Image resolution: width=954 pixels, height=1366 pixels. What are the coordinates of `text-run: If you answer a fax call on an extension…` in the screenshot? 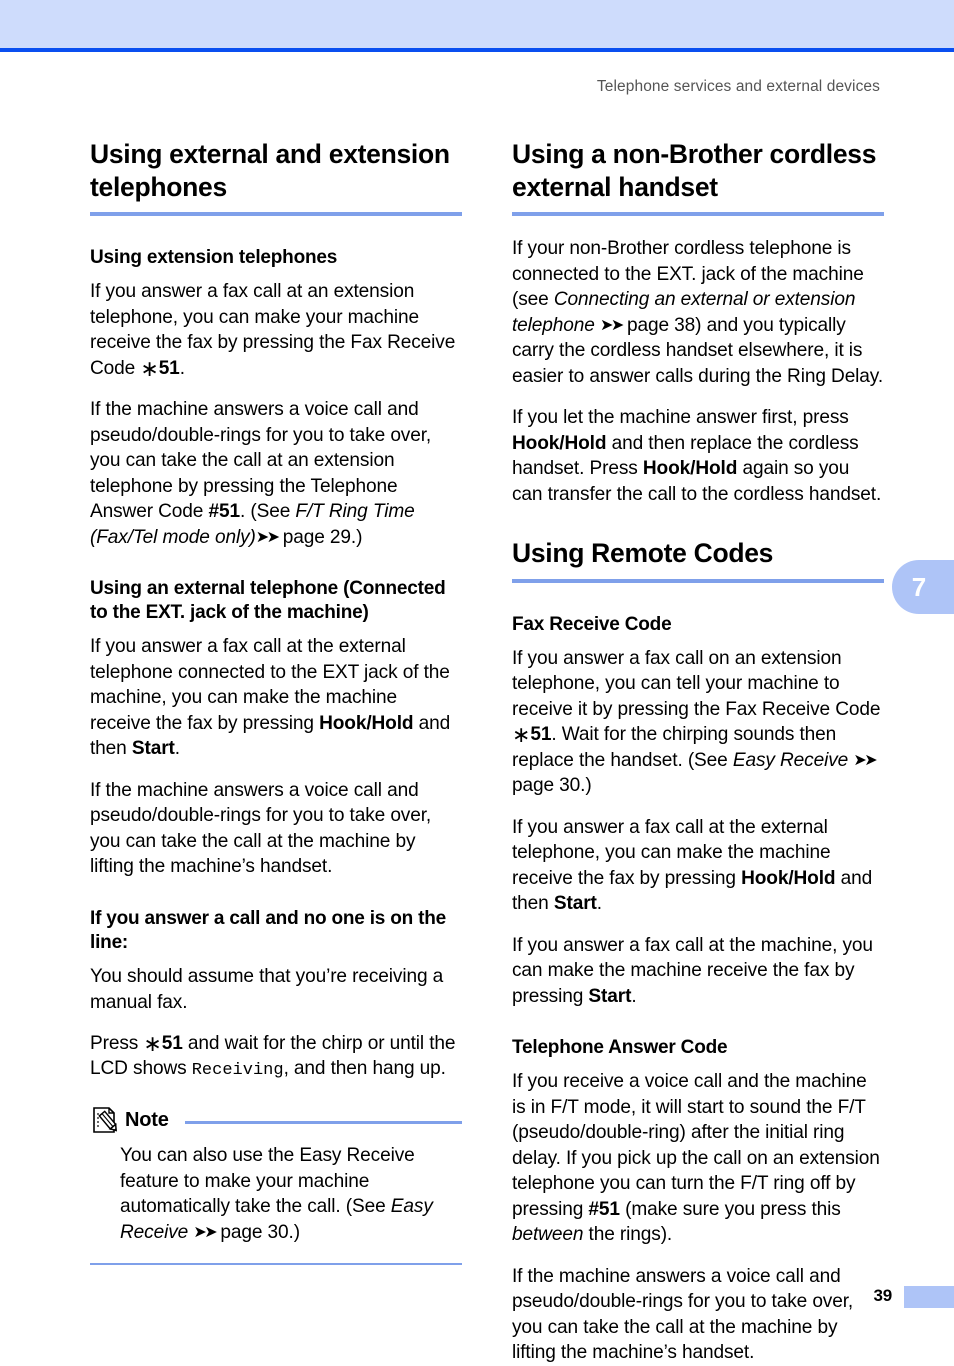 It's located at (696, 683).